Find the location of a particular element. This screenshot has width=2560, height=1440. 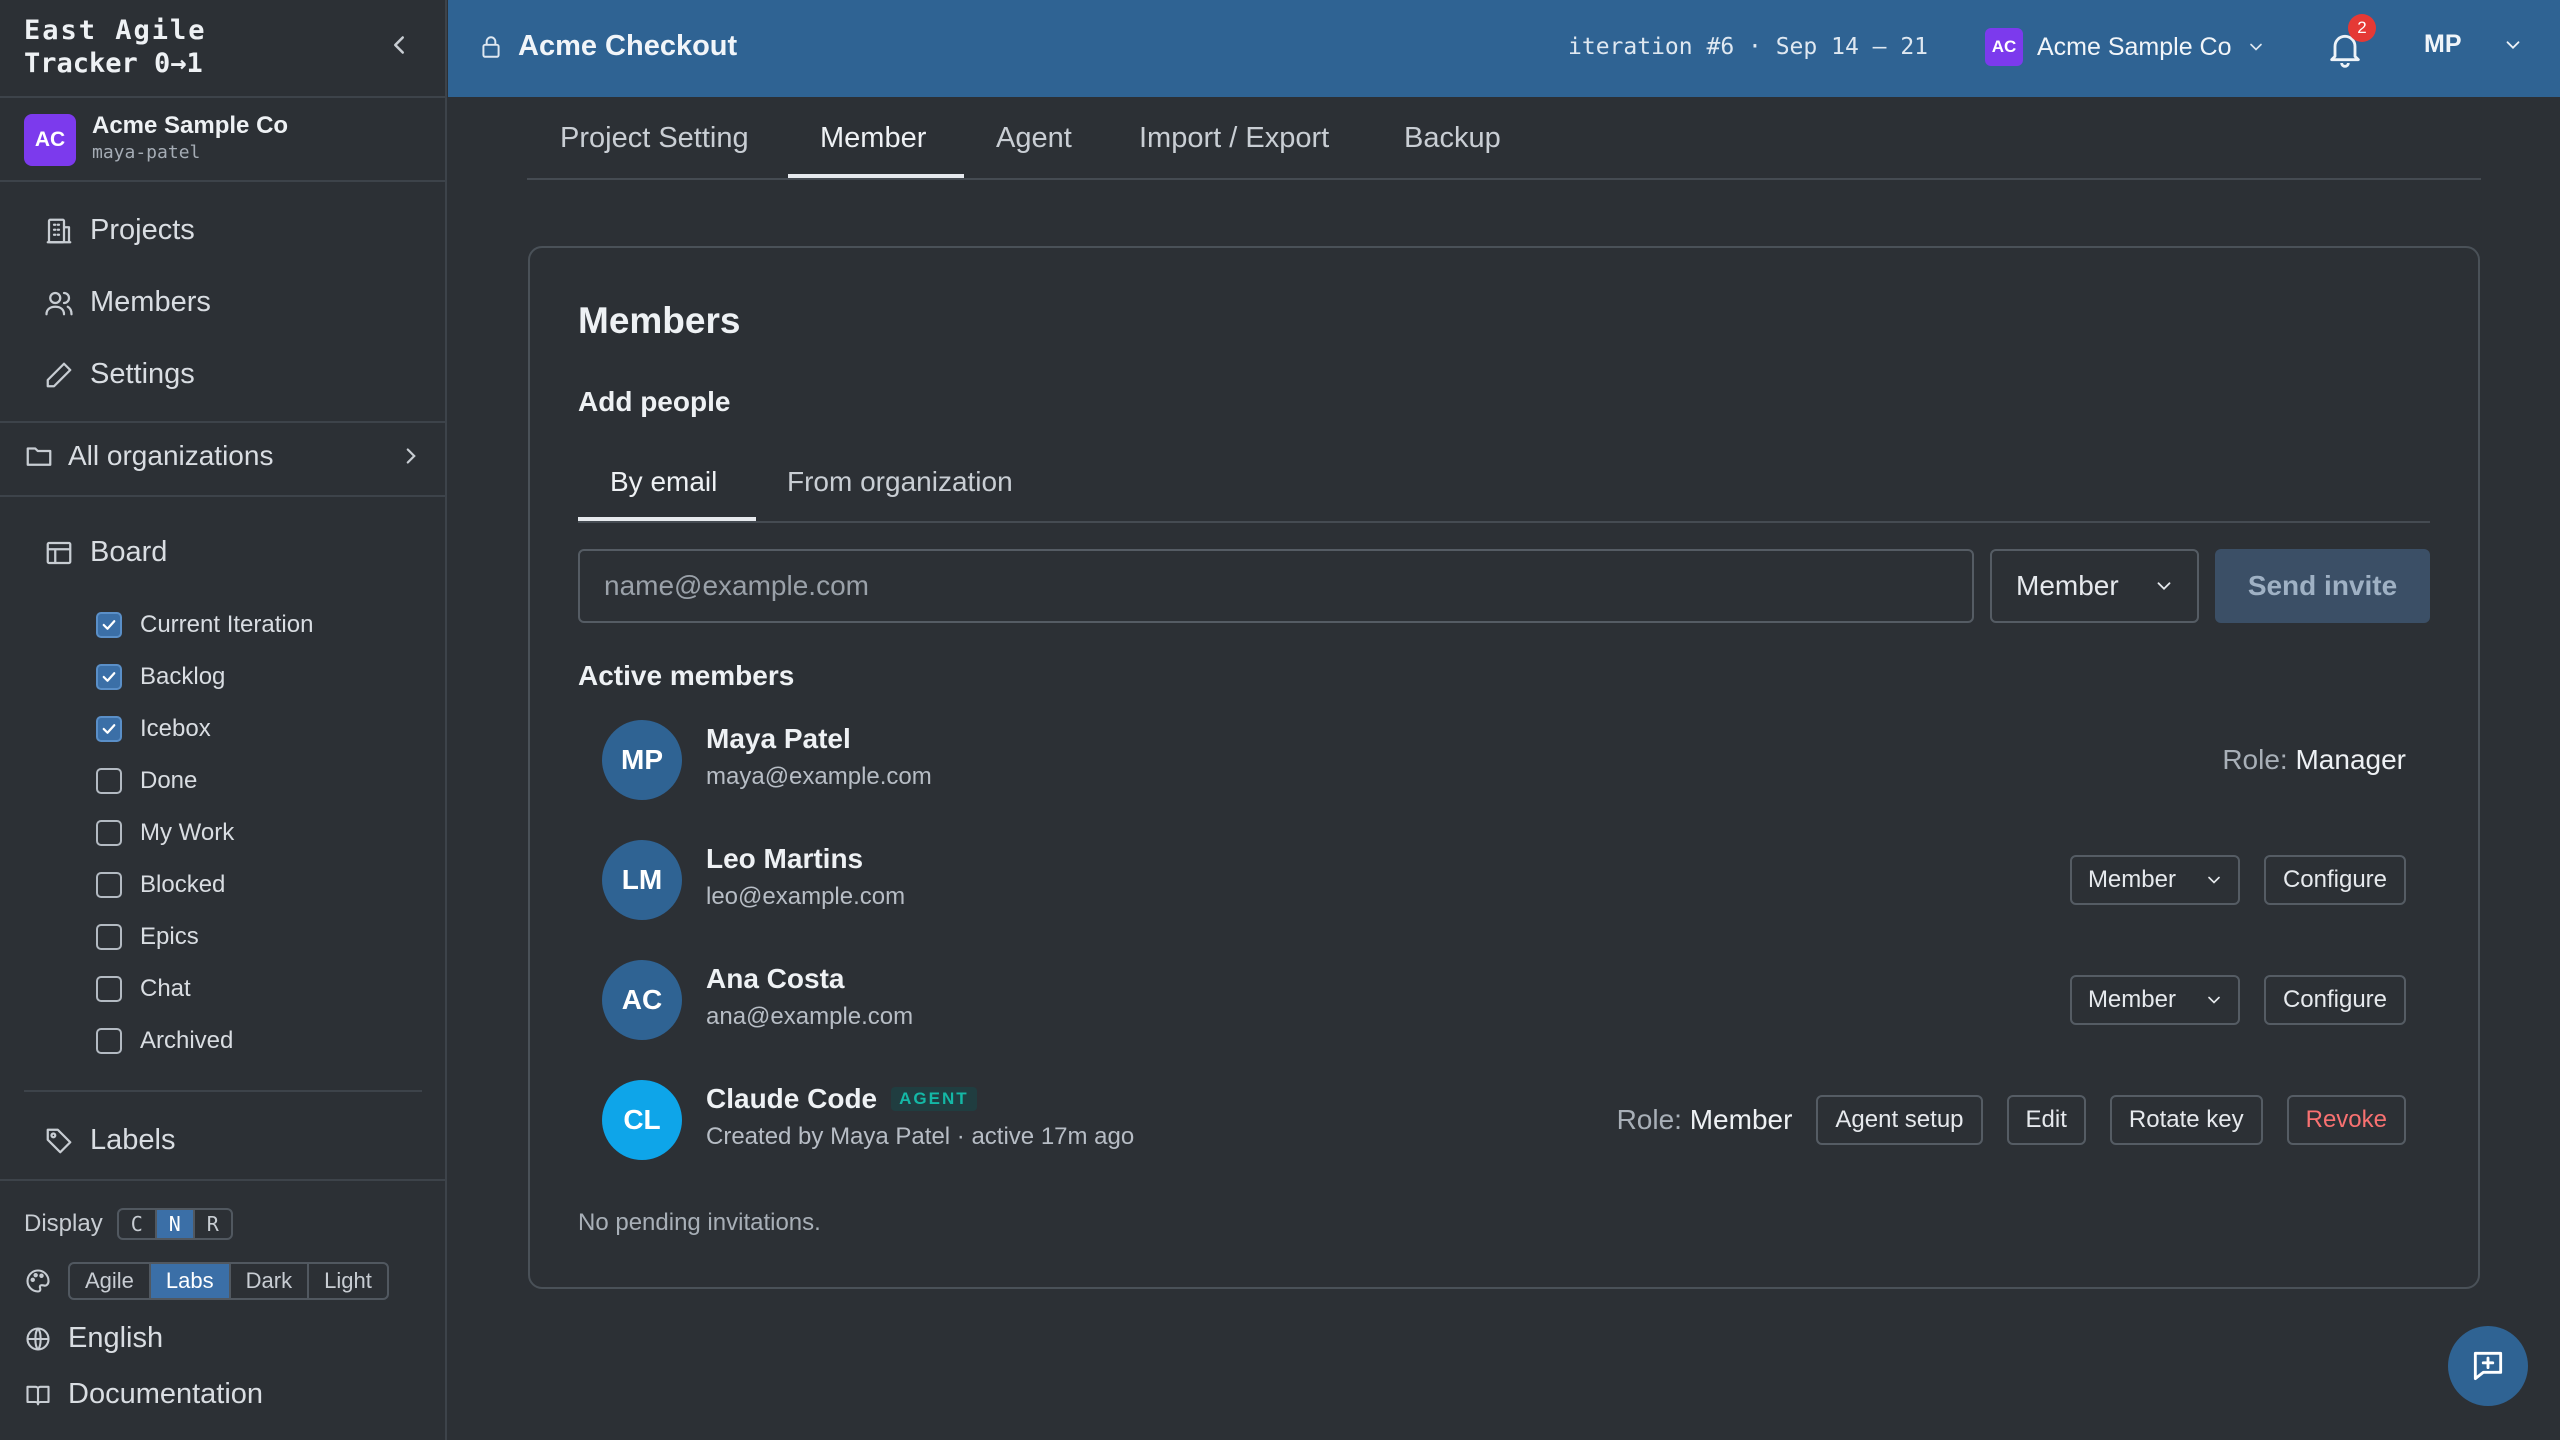

nav-members: Members is located at coordinates (127, 302).